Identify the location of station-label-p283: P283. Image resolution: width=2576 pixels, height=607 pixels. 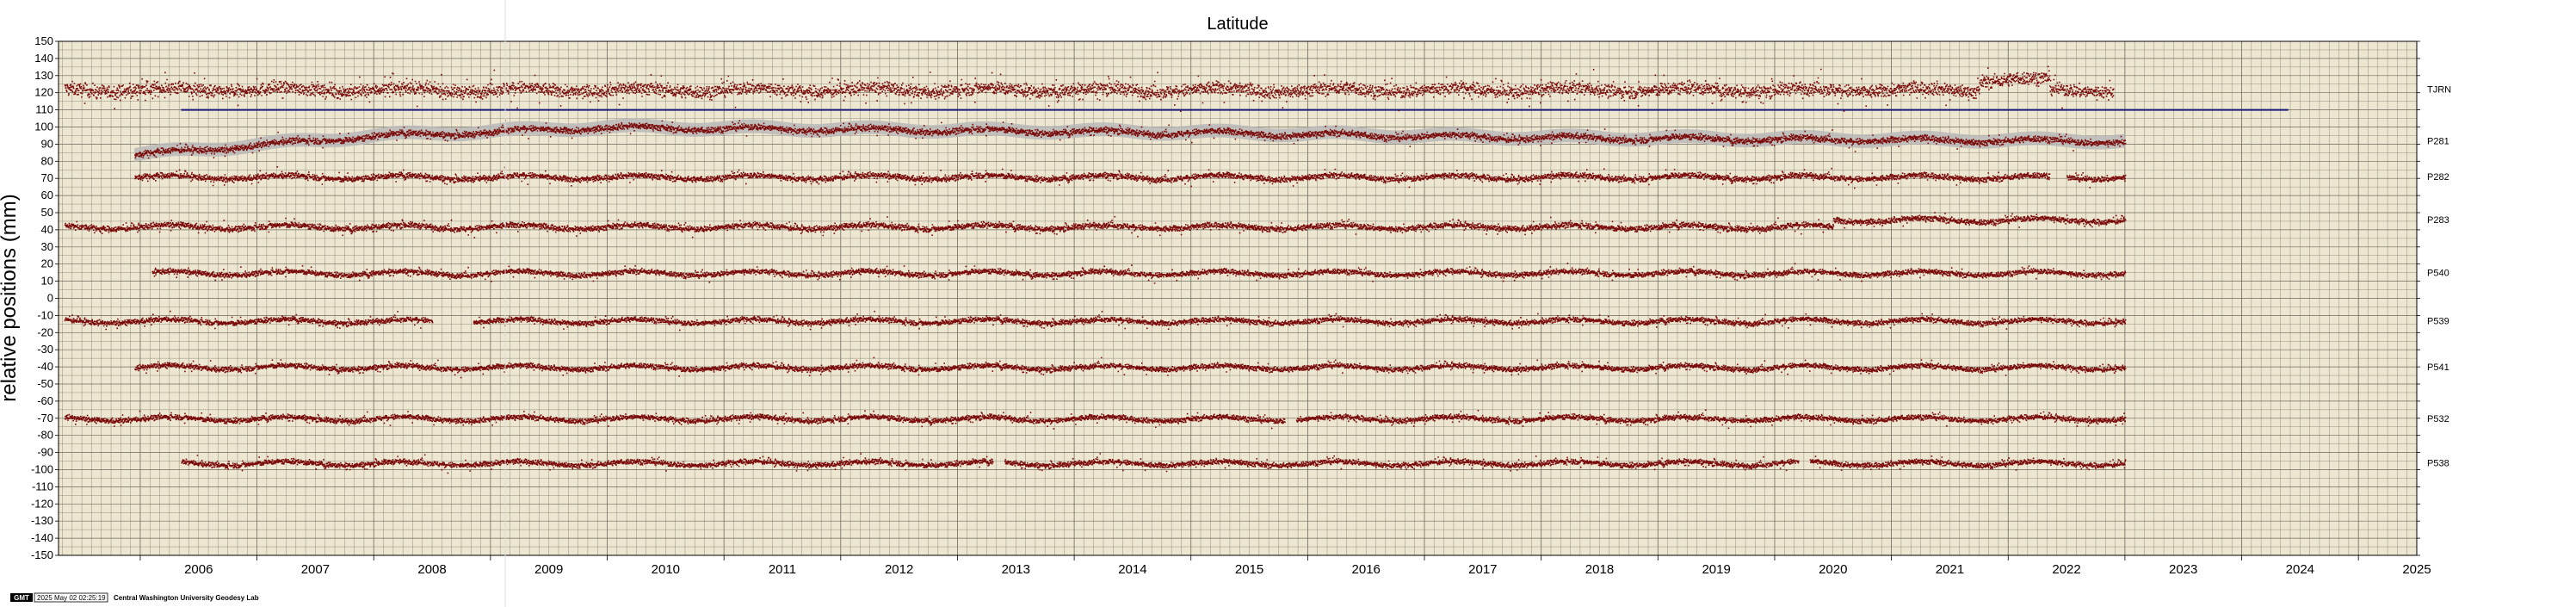
(2438, 220).